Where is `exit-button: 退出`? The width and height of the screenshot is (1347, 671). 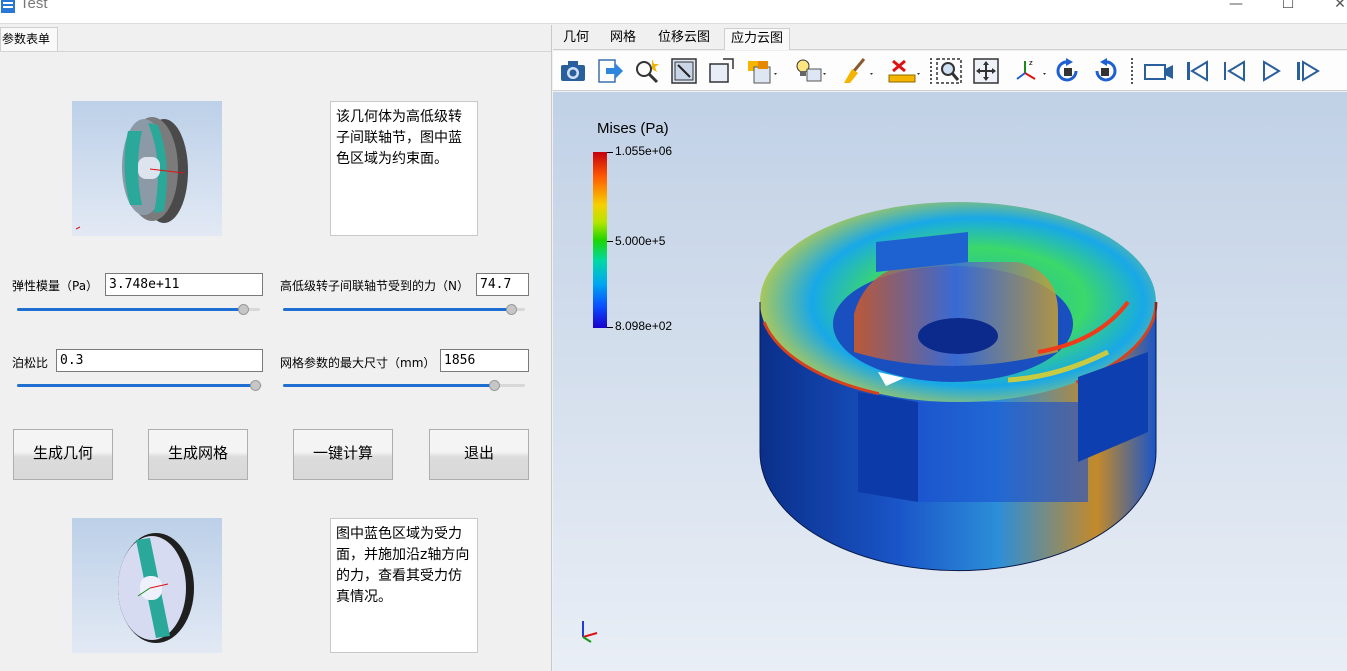 exit-button: 退出 is located at coordinates (479, 454).